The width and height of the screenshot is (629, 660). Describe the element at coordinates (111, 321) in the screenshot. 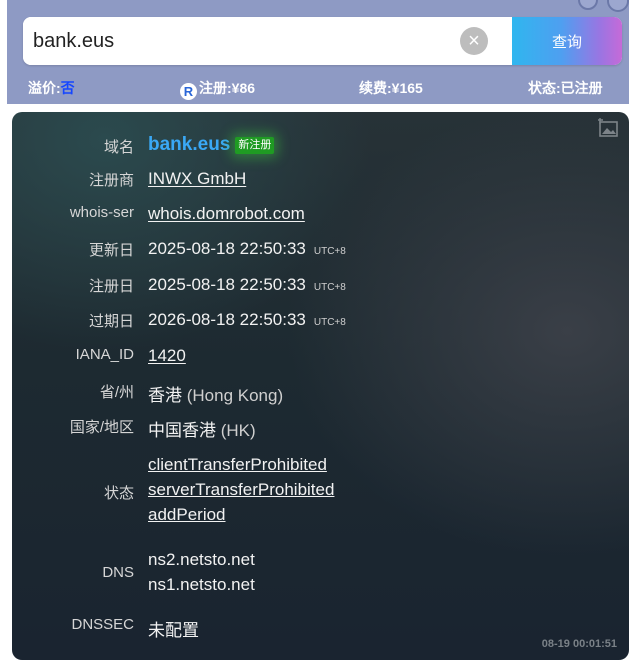

I see `expires-label: 过期日` at that location.